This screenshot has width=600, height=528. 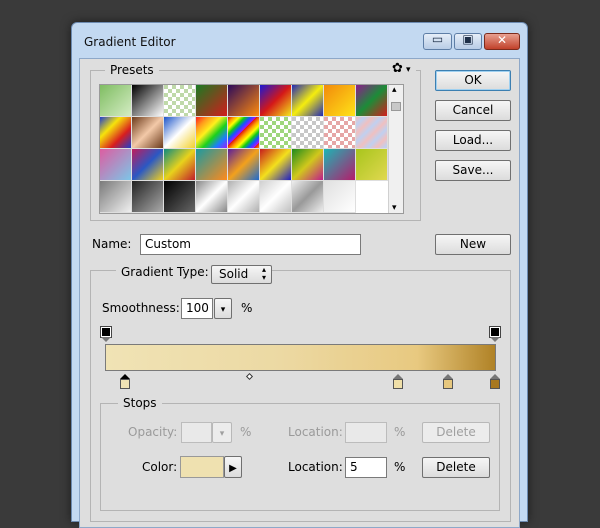 What do you see at coordinates (202, 467) in the screenshot?
I see `color-swatch` at bounding box center [202, 467].